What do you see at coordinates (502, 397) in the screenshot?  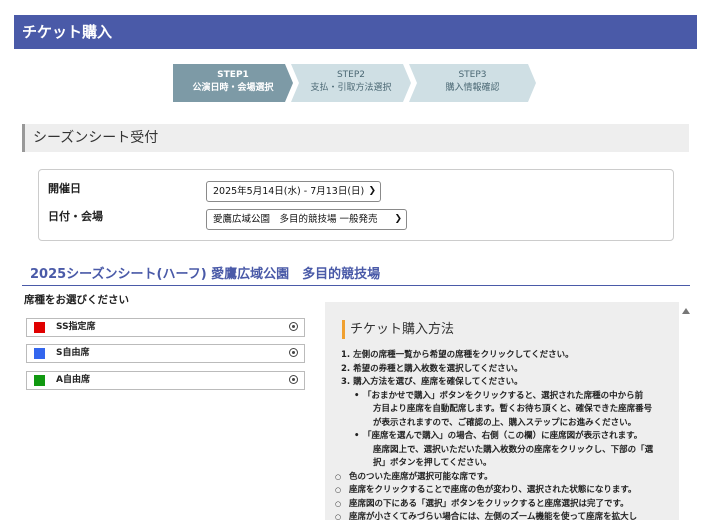 I see `instruction-line: 「おまかせで購入」ボタンをクリックすると、選択された席種の中から前` at bounding box center [502, 397].